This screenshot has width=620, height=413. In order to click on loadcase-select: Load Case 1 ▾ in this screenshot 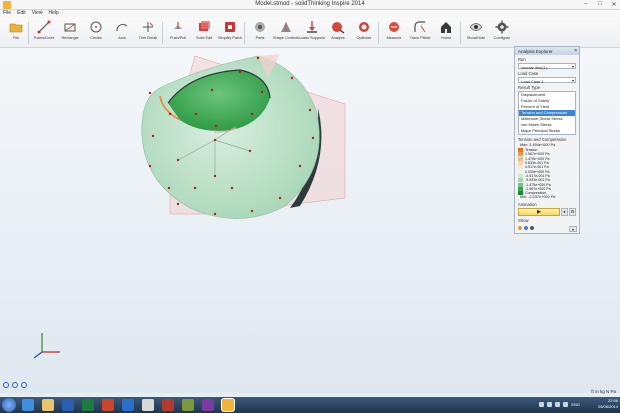, I will do `click(547, 80)`.